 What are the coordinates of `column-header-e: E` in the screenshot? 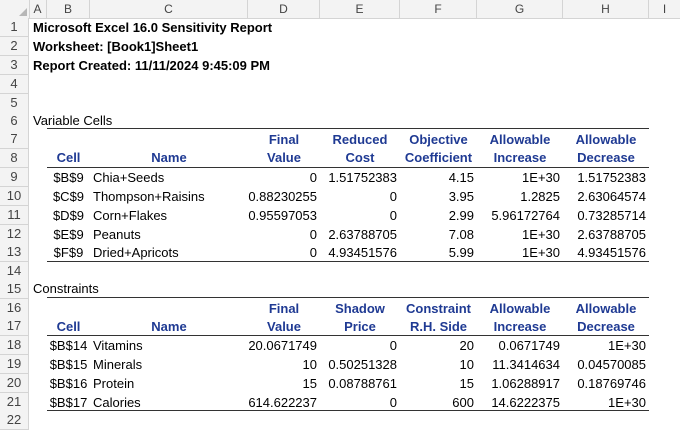 It's located at (360, 9).